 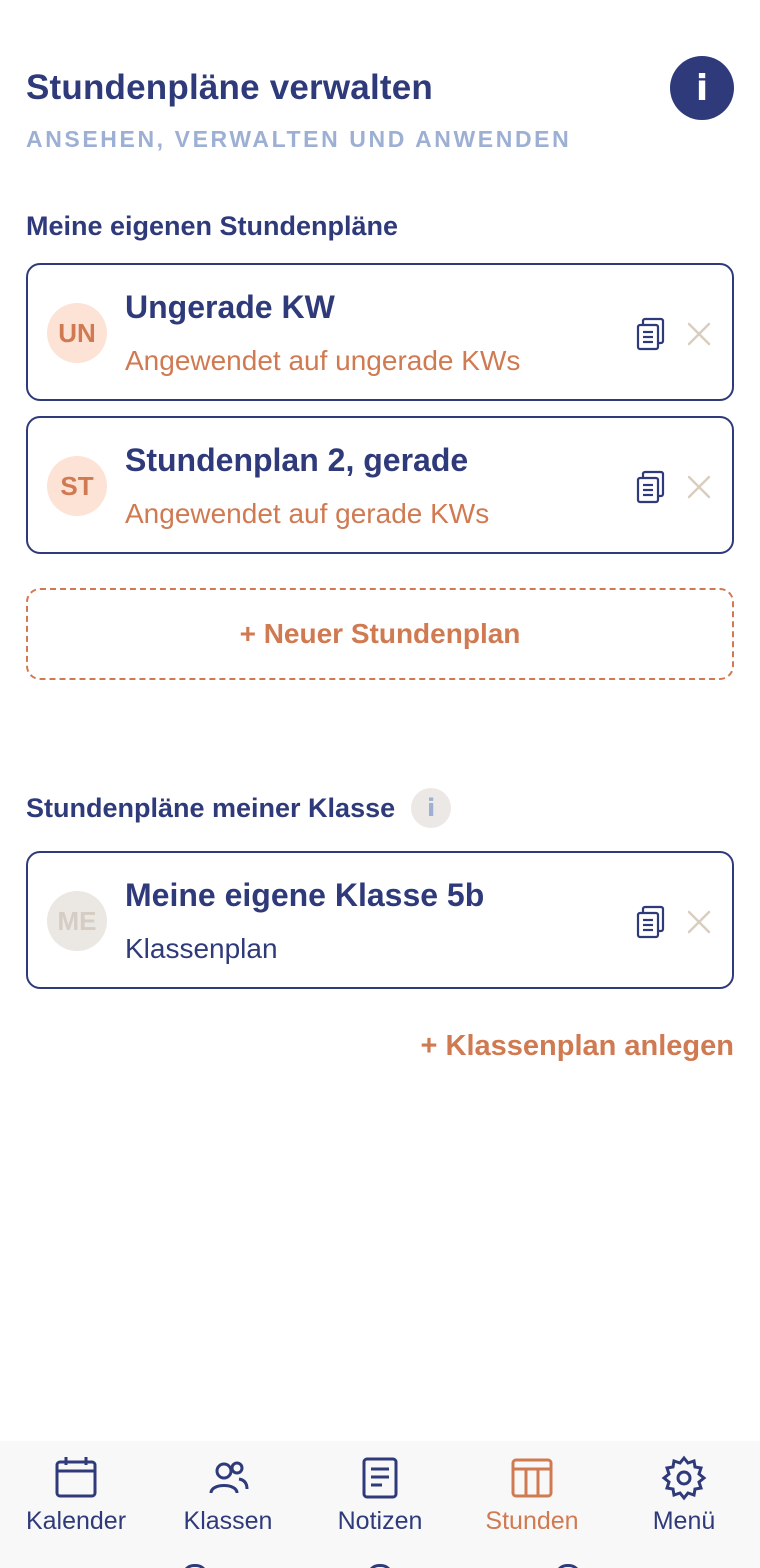 What do you see at coordinates (380, 1478) in the screenshot?
I see `notes-icon` at bounding box center [380, 1478].